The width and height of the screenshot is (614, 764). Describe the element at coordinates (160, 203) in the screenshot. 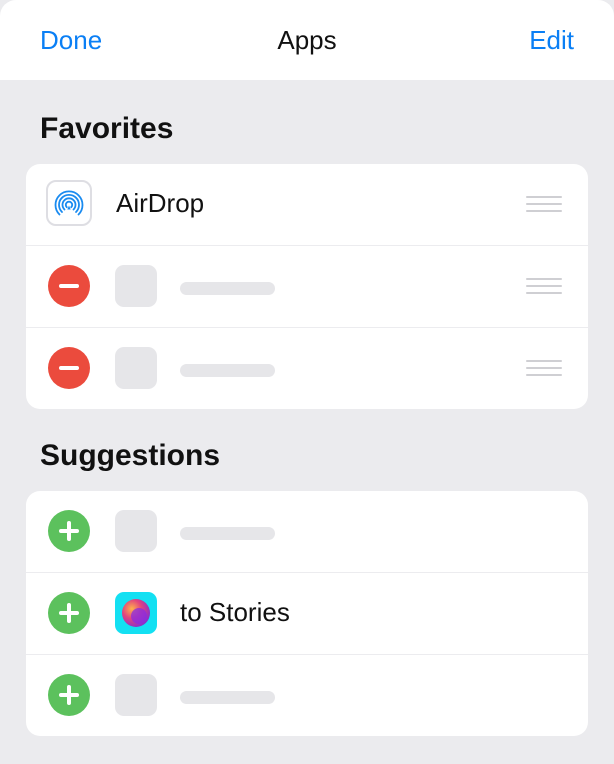

I see `app-label: AirDrop` at that location.